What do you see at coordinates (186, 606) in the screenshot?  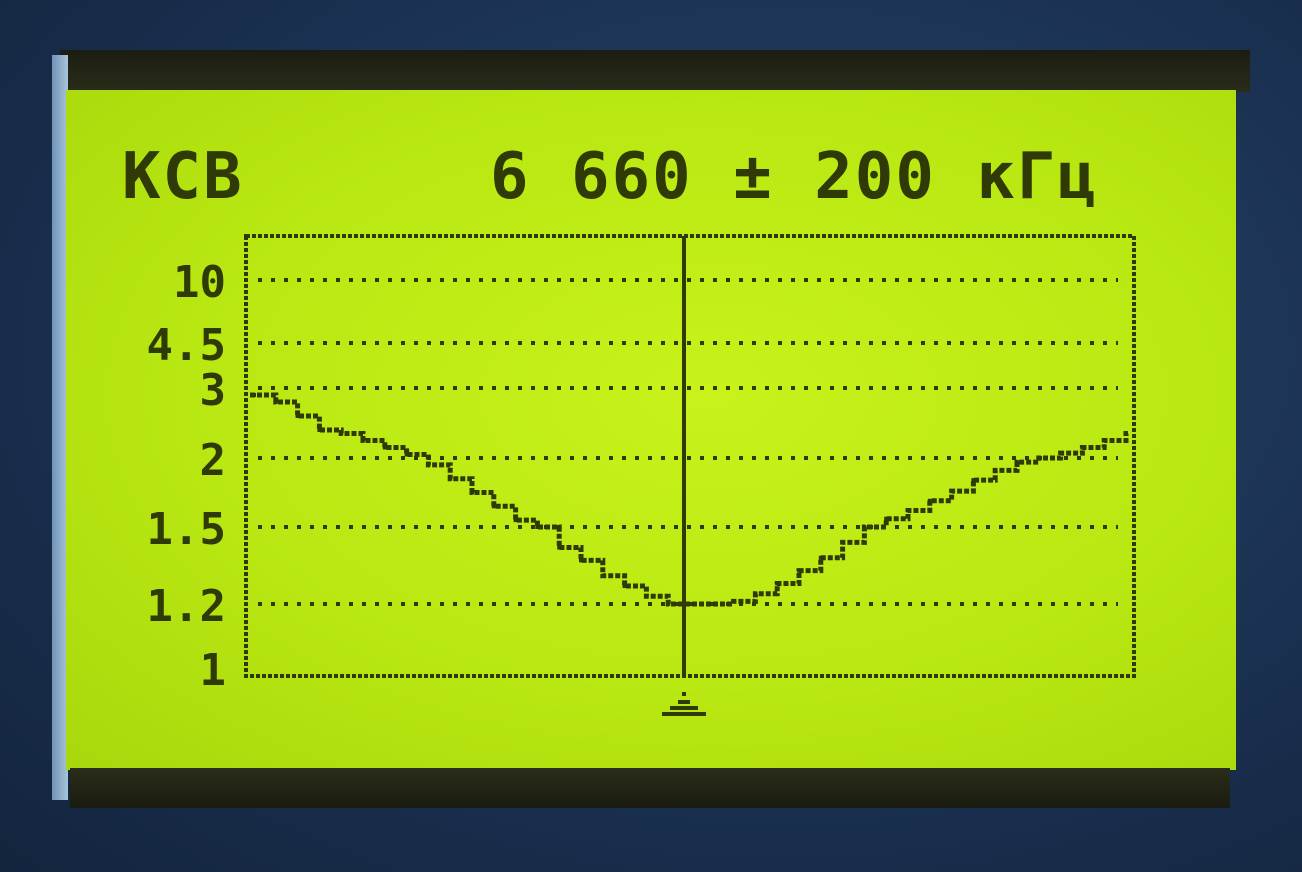 I see `y-tick-label: 1.2` at bounding box center [186, 606].